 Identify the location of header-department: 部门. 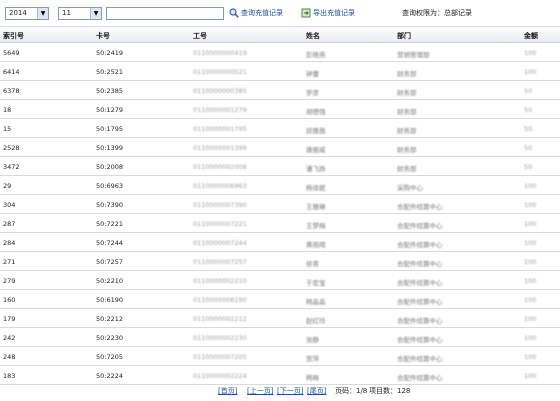
(452, 36).